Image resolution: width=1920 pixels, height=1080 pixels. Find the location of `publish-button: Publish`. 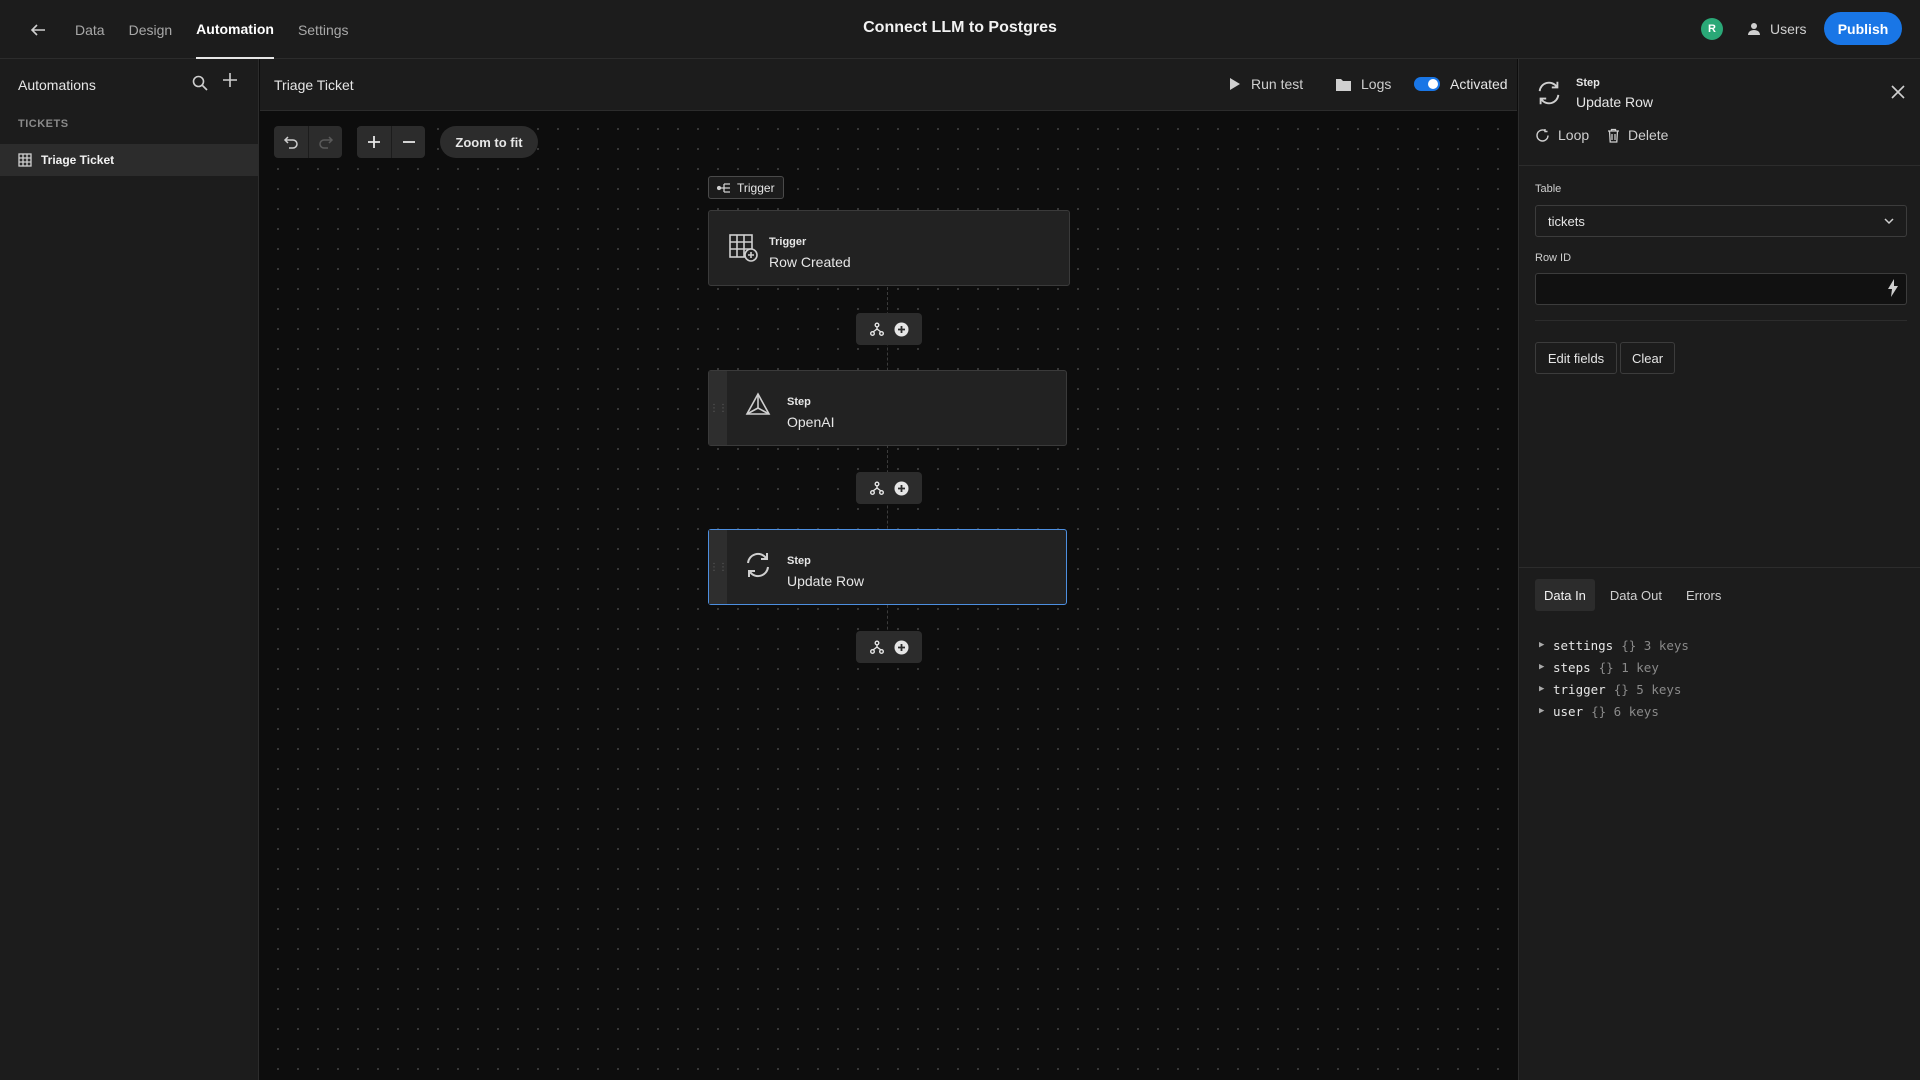

publish-button: Publish is located at coordinates (1863, 28).